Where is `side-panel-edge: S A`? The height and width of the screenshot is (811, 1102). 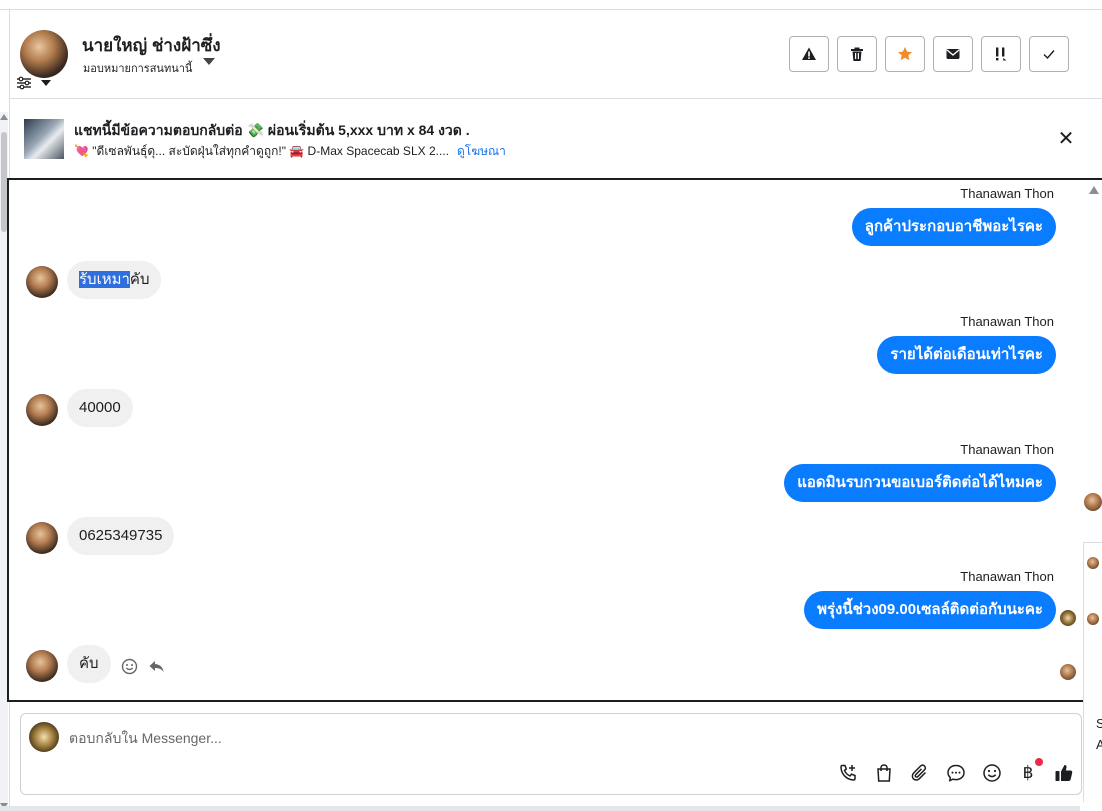 side-panel-edge: S A is located at coordinates (1091, 649).